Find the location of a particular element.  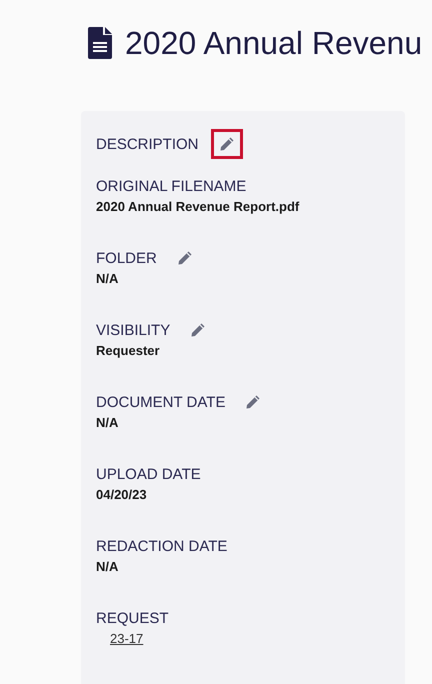

field-label: REQUEST is located at coordinates (132, 618).